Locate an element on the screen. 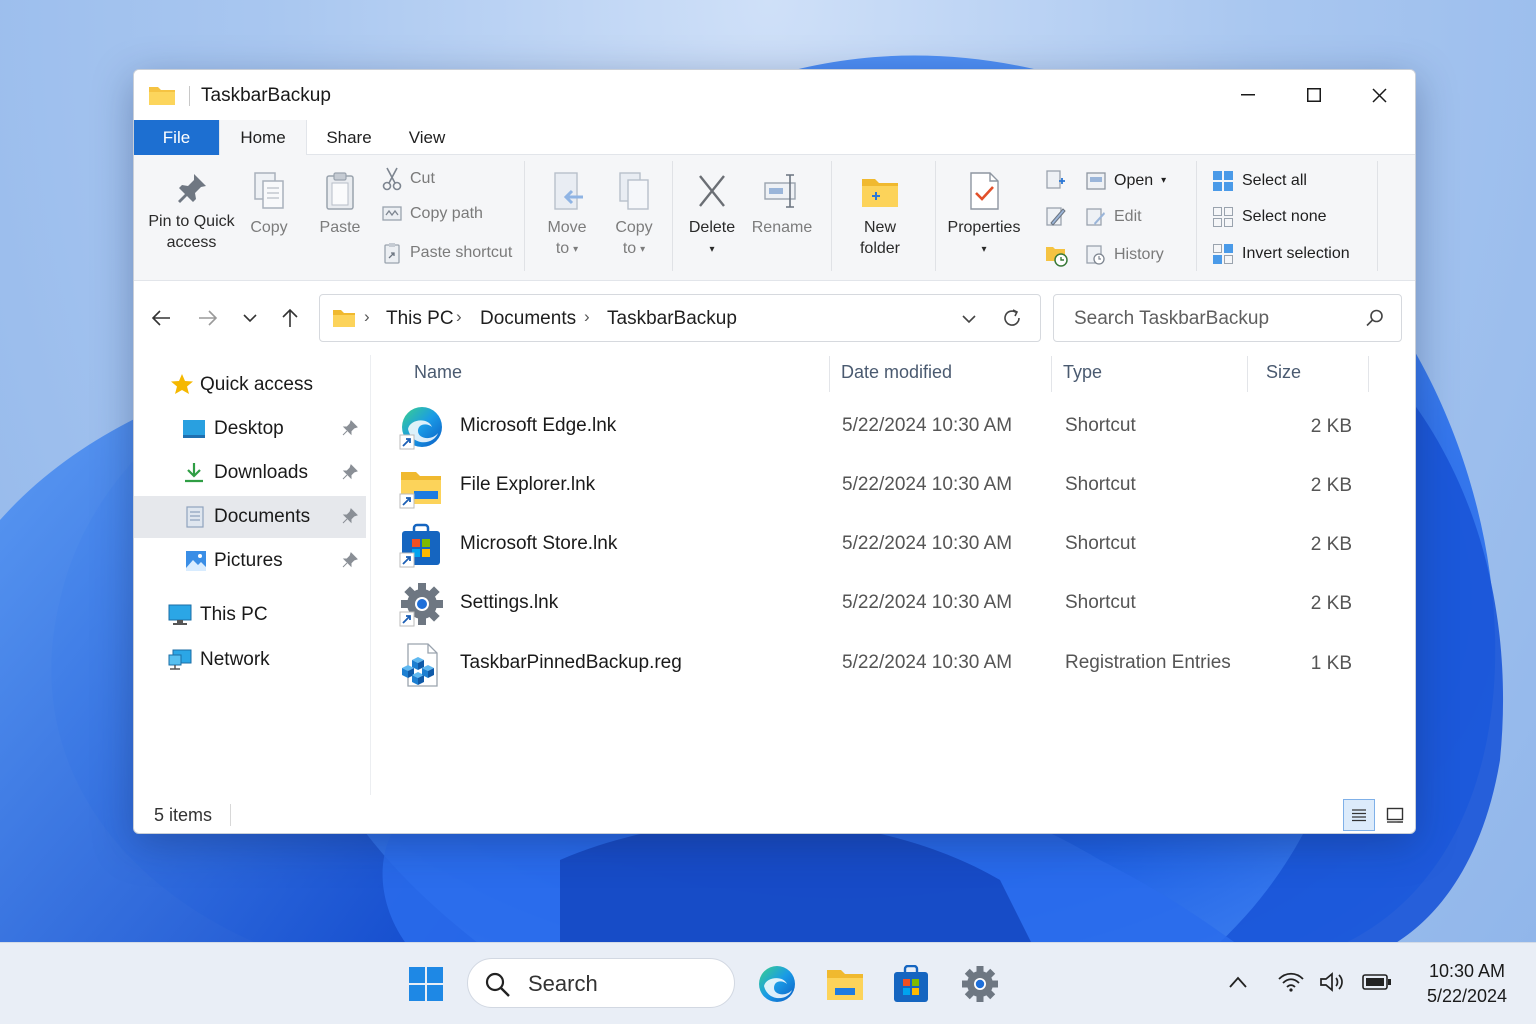 The width and height of the screenshot is (1536, 1024). pin-label-line1: Pin to Quick is located at coordinates (191, 221).